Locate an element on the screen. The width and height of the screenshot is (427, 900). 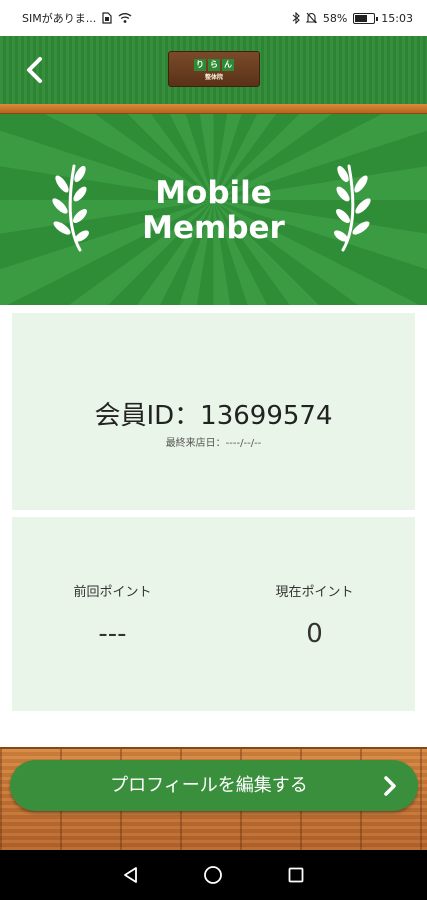
member-id: 会員ID：13699574 is located at coordinates (213, 416).